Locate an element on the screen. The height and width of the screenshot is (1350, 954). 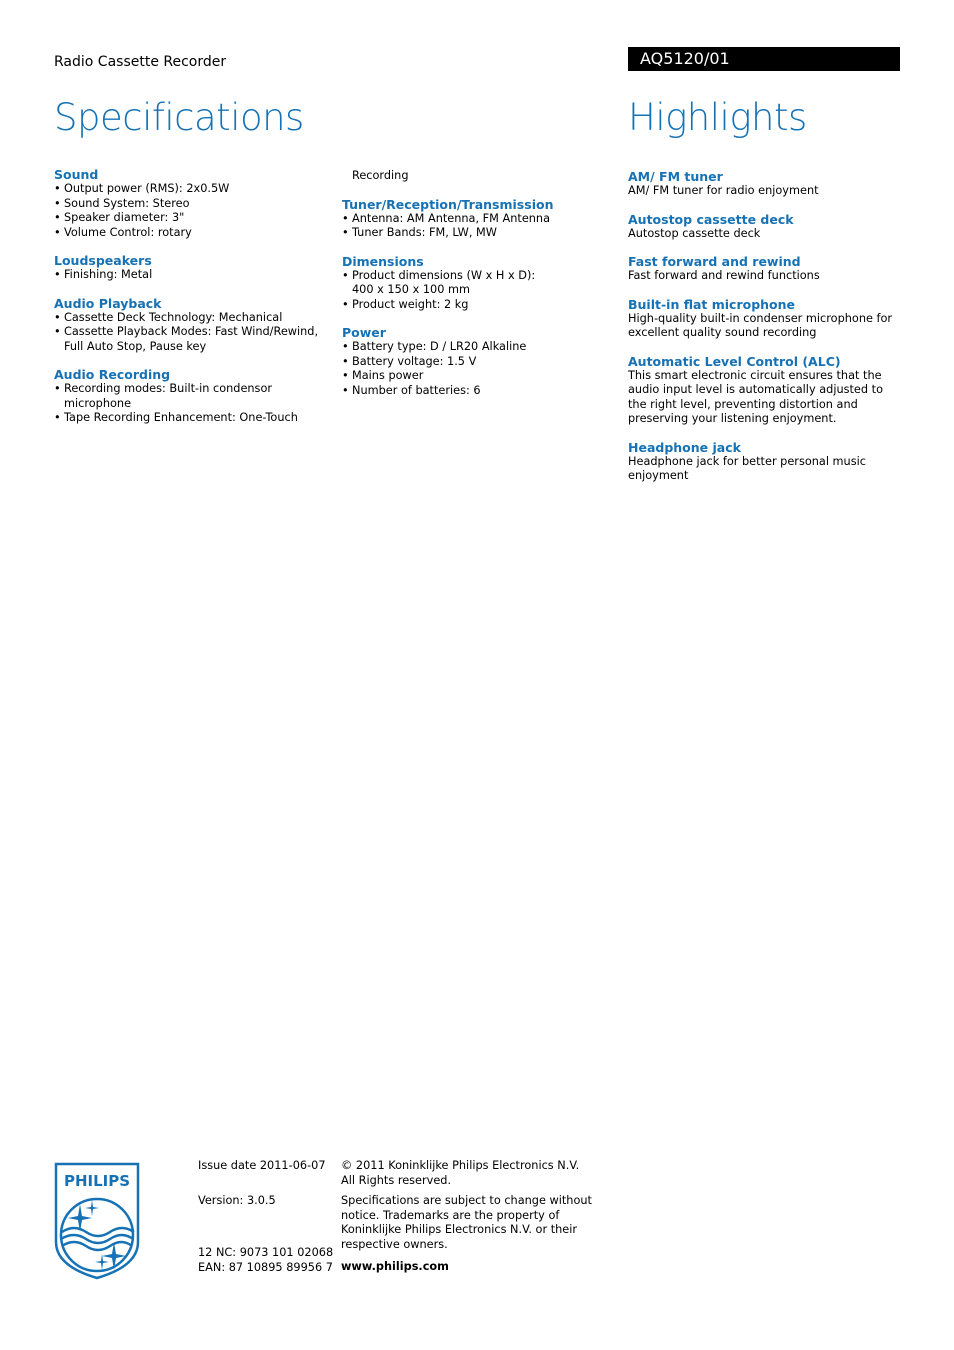
highlight-heading: Built-in flat microphone is located at coordinates (712, 304).